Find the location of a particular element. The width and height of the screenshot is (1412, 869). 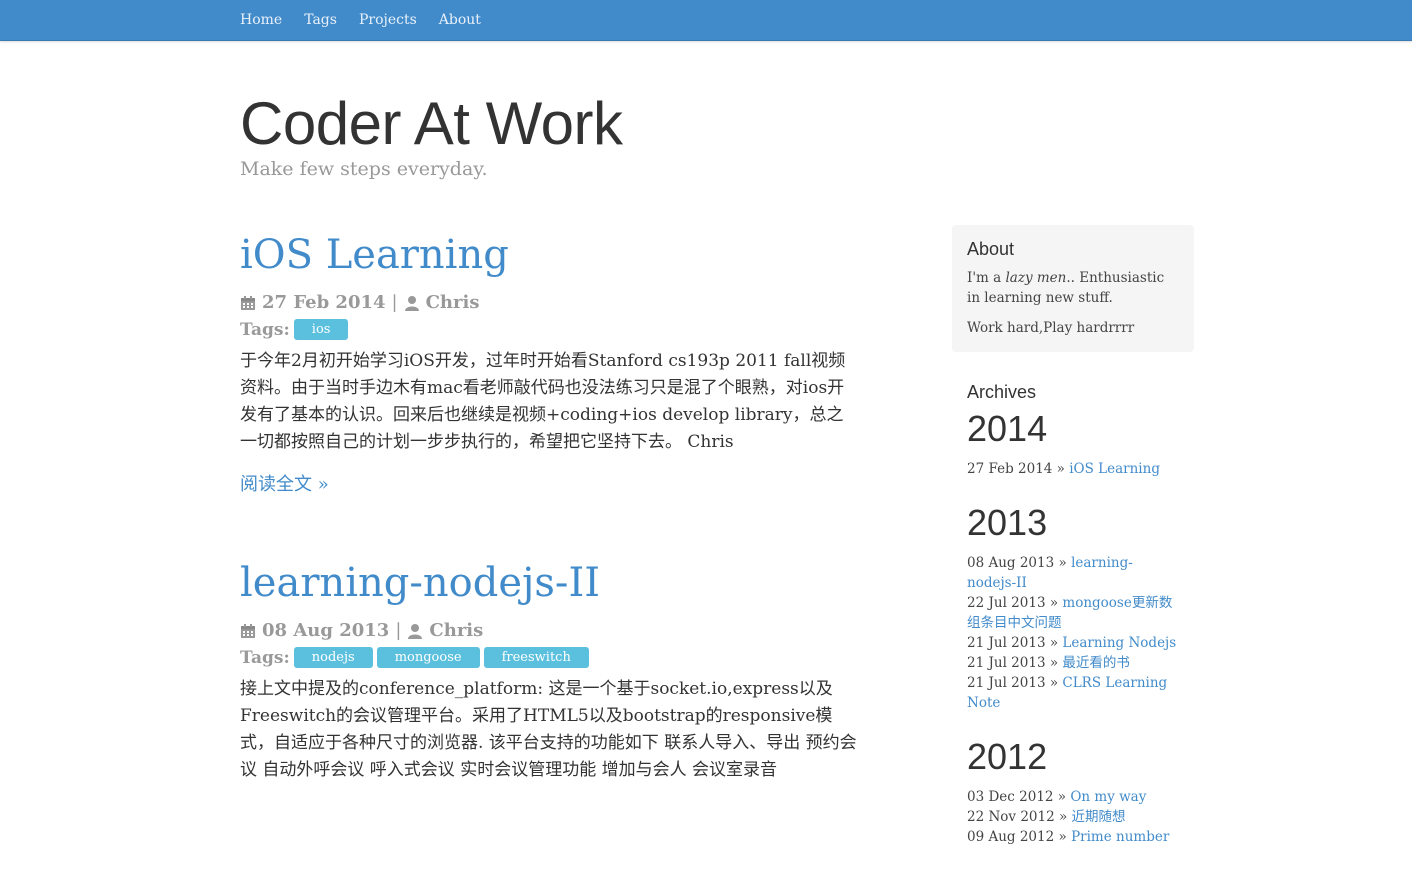

archive-link: On my way is located at coordinates (1108, 797).